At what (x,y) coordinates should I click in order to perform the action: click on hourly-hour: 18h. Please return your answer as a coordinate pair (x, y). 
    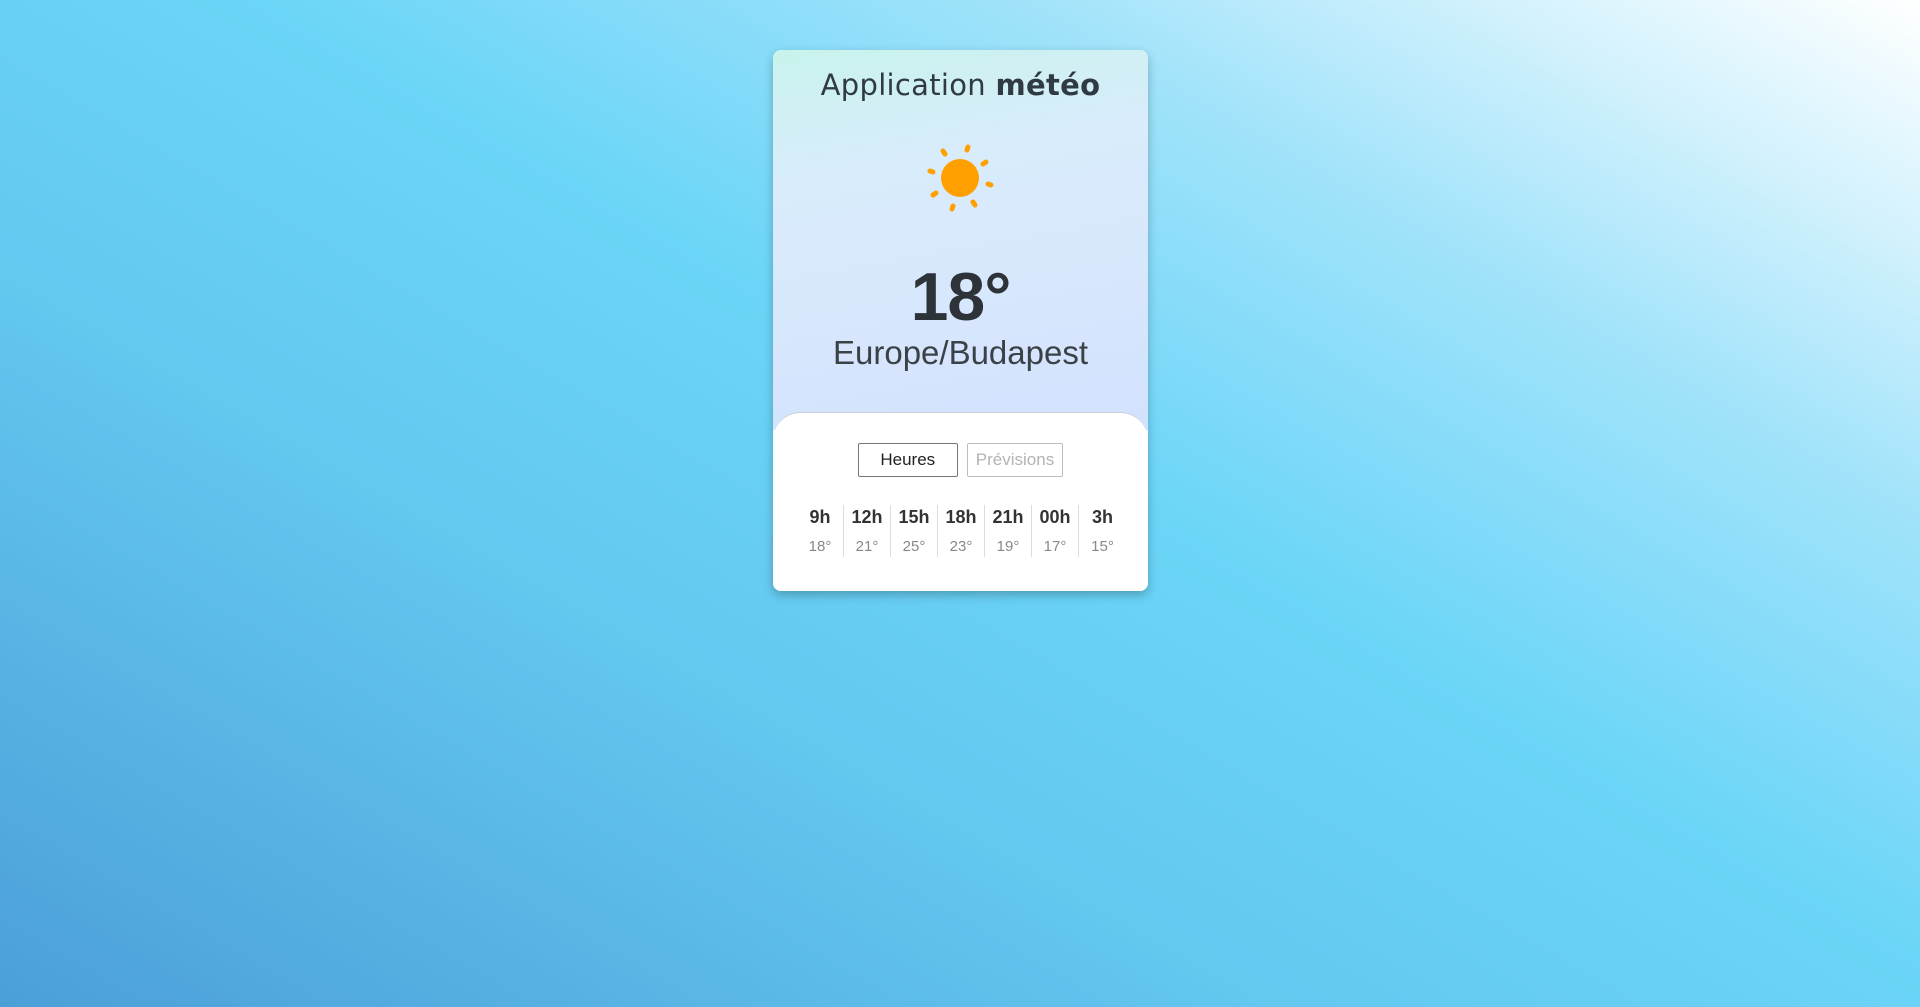
    Looking at the image, I should click on (961, 517).